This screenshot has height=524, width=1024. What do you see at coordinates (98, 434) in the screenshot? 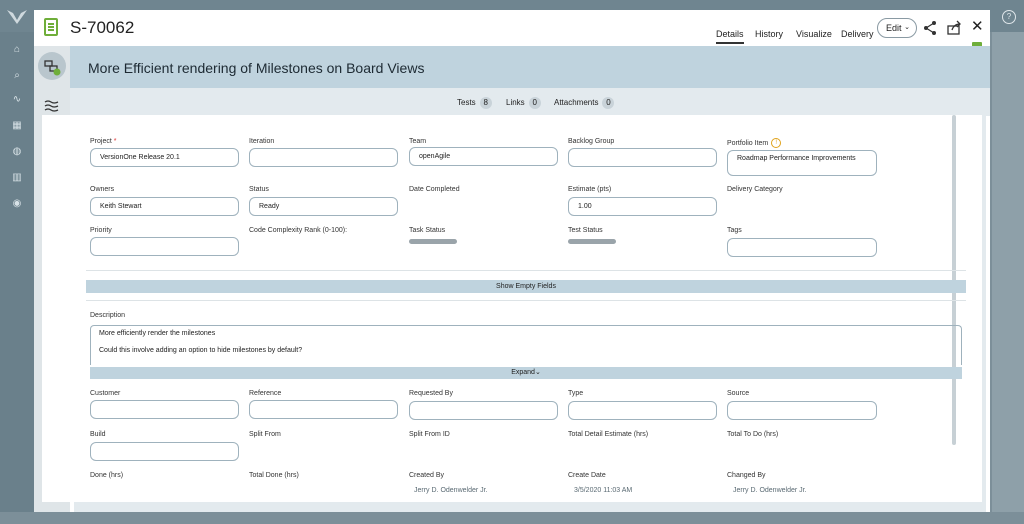
I see `build-label: Build` at bounding box center [98, 434].